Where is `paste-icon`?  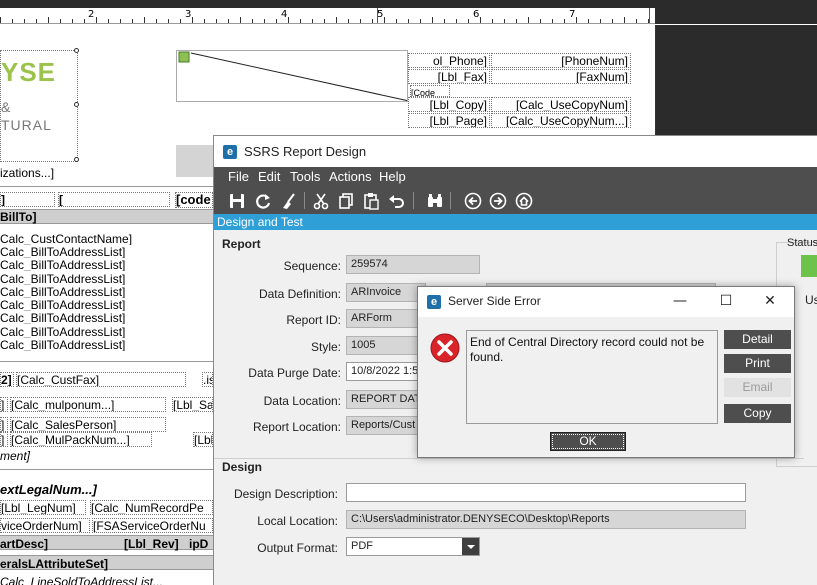
paste-icon is located at coordinates (371, 201).